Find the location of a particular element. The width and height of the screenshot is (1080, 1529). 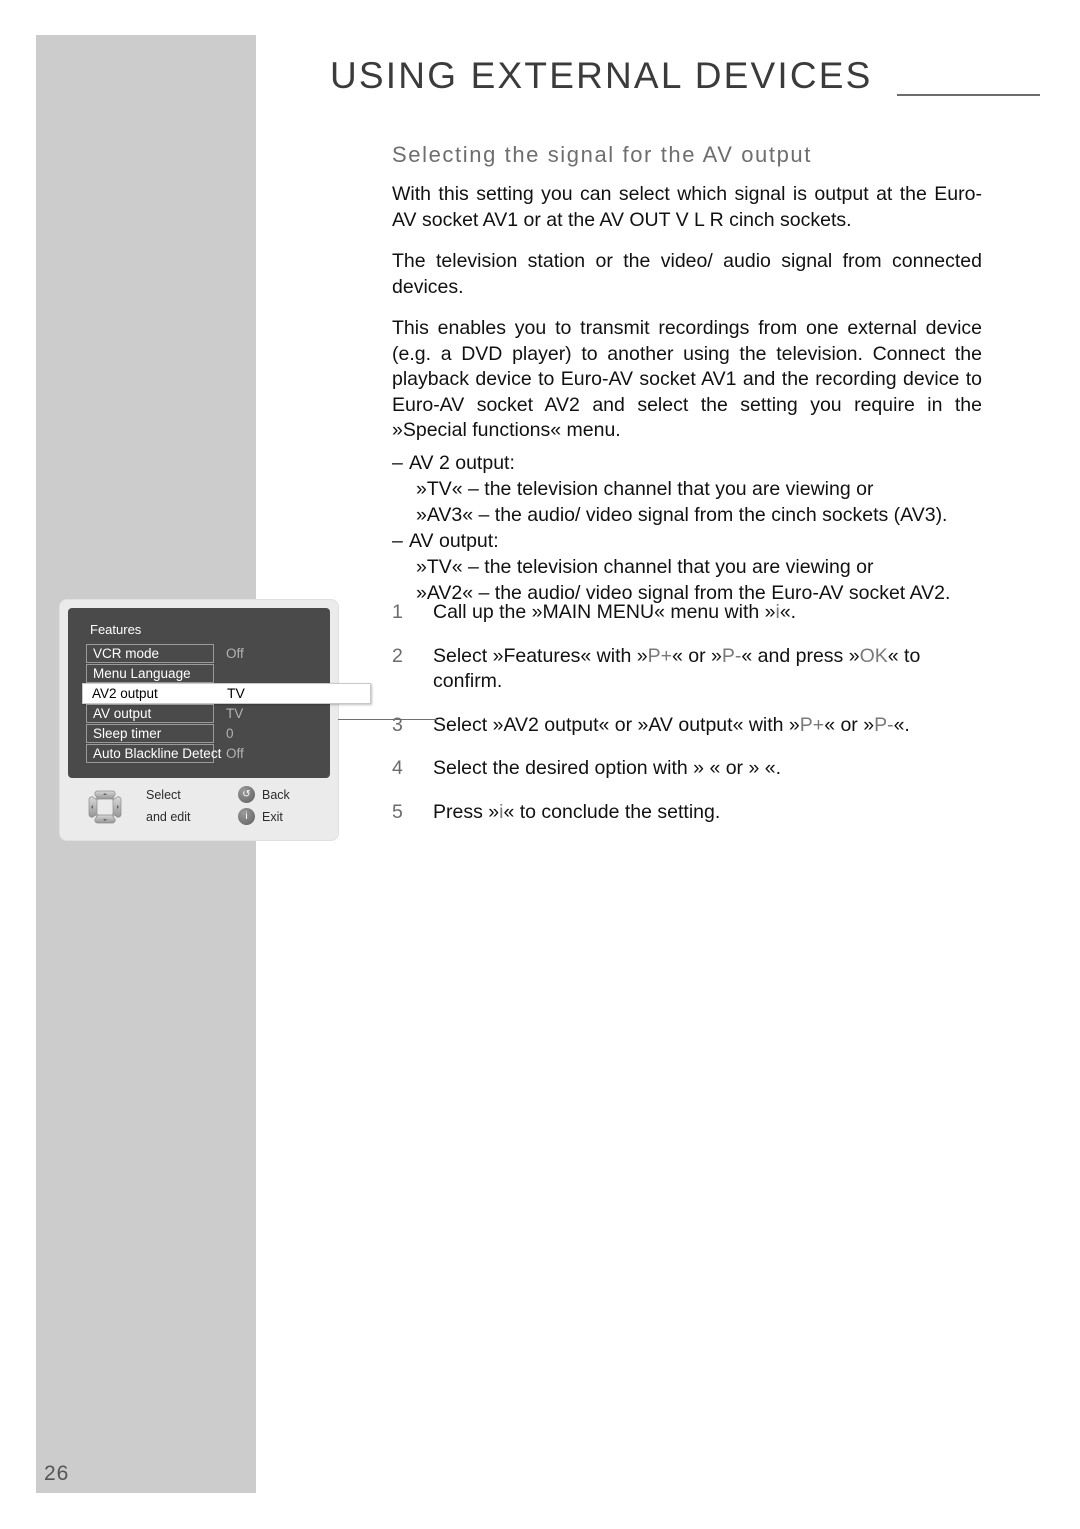

step-item: 5 Press »i« to conclude the setting. is located at coordinates (687, 813).